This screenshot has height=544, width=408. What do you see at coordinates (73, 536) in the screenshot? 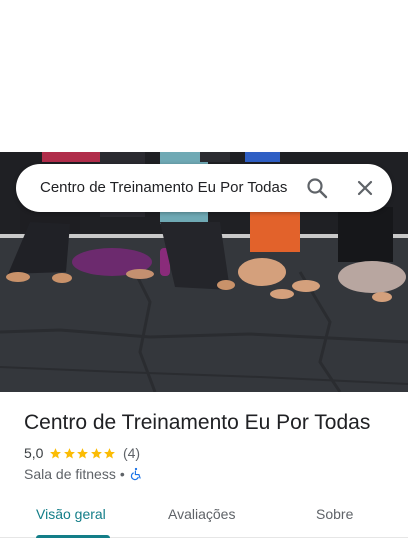
I see `active-tab-indicator` at bounding box center [73, 536].